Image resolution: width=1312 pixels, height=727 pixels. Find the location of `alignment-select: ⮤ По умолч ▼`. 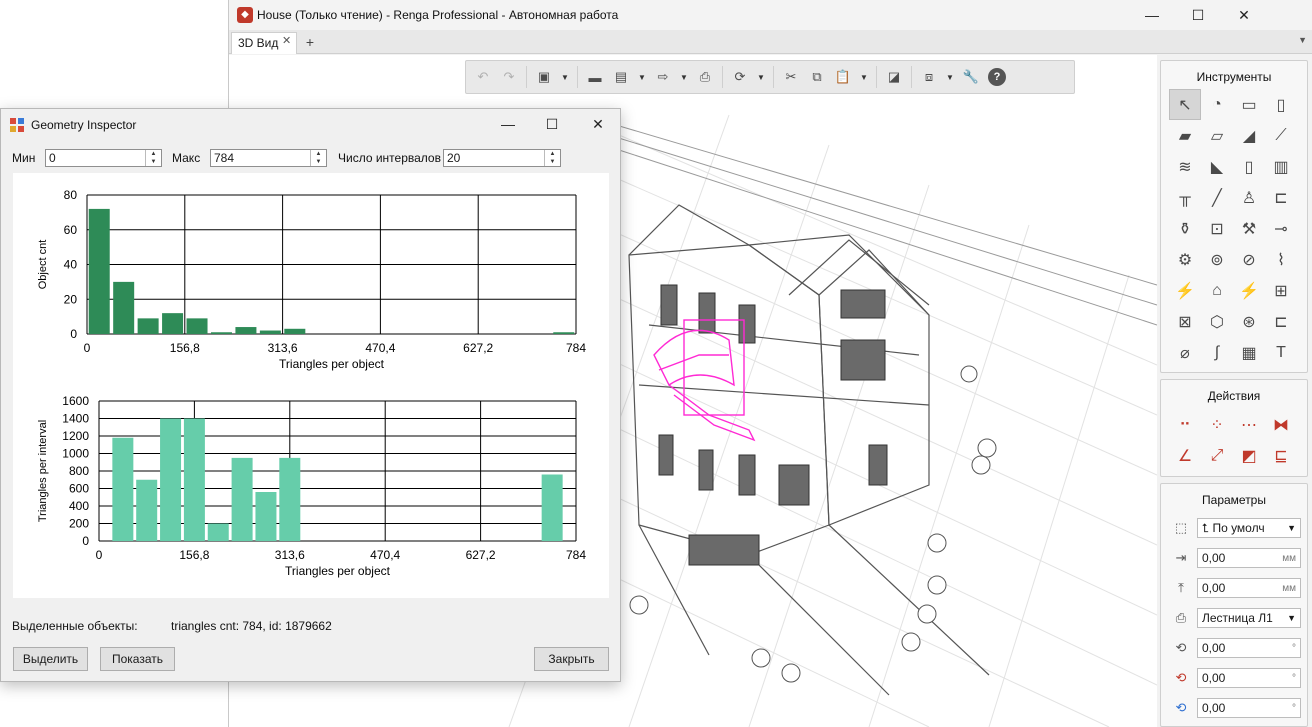

alignment-select: ⮤ По умолч ▼ is located at coordinates (1249, 528).